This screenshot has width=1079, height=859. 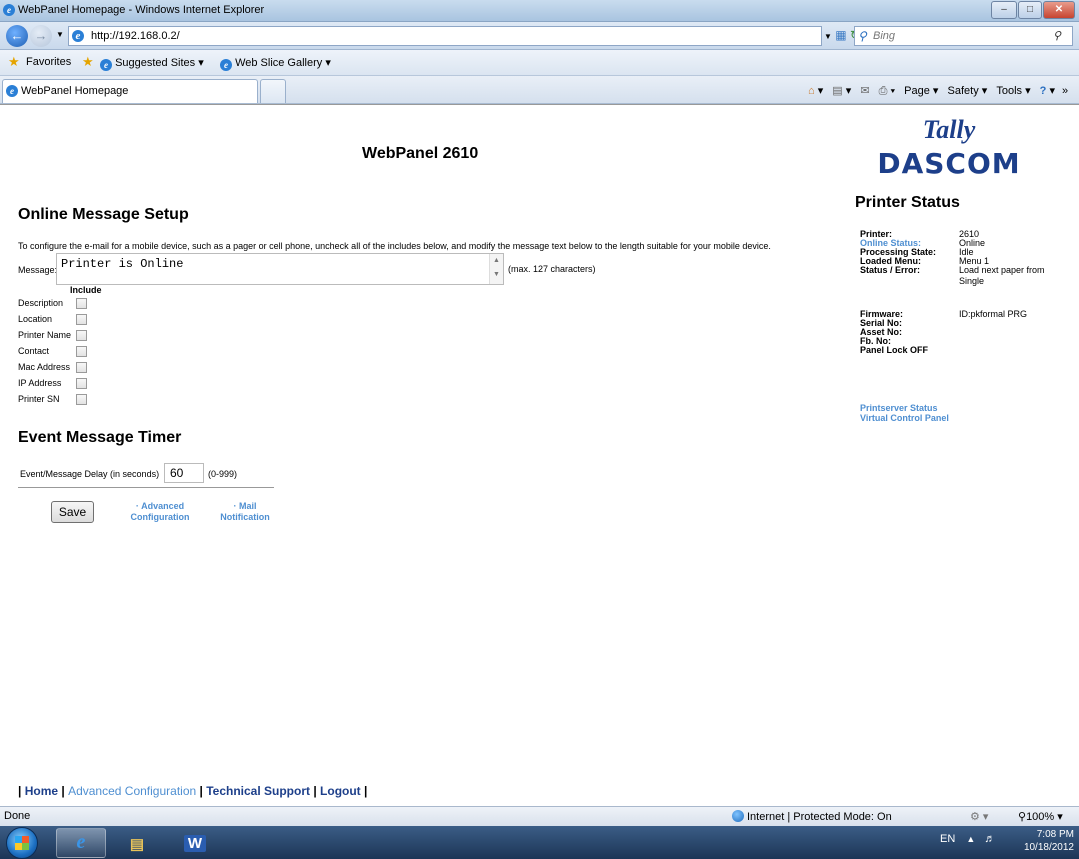 I want to click on web-slice-gallery-link: e Web Slice Gallery ▾, so click(x=275, y=63).